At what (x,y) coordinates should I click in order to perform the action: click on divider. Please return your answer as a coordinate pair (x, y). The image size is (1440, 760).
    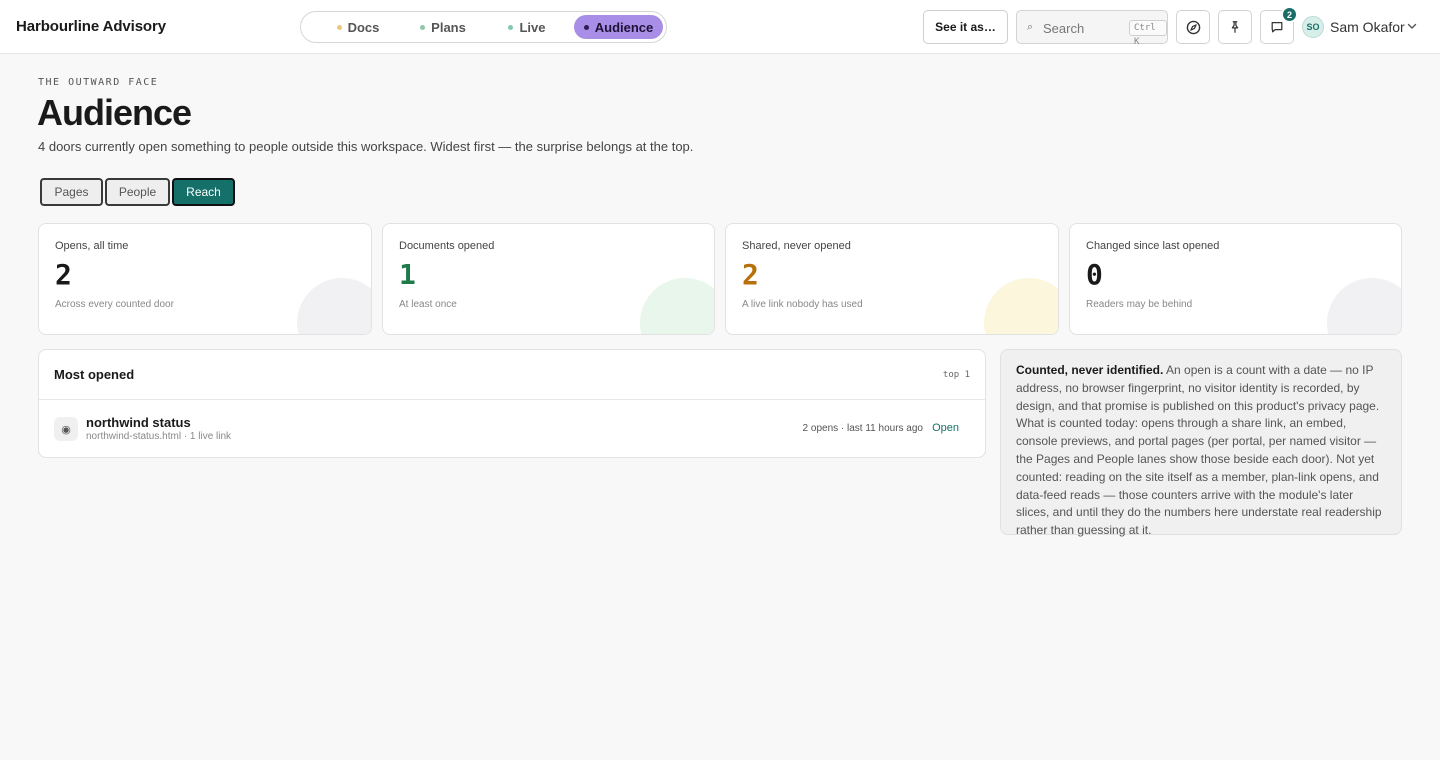
    Looking at the image, I should click on (512, 399).